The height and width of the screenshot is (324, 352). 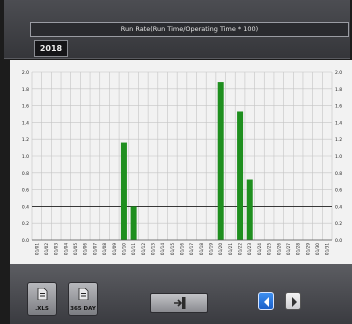 What do you see at coordinates (338, 73) in the screenshot?
I see `y-tick-label-right: 2.0` at bounding box center [338, 73].